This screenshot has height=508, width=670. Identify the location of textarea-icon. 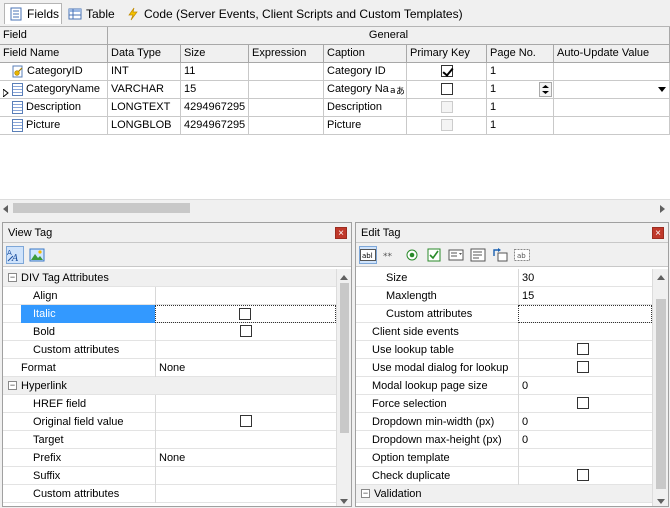
(478, 255).